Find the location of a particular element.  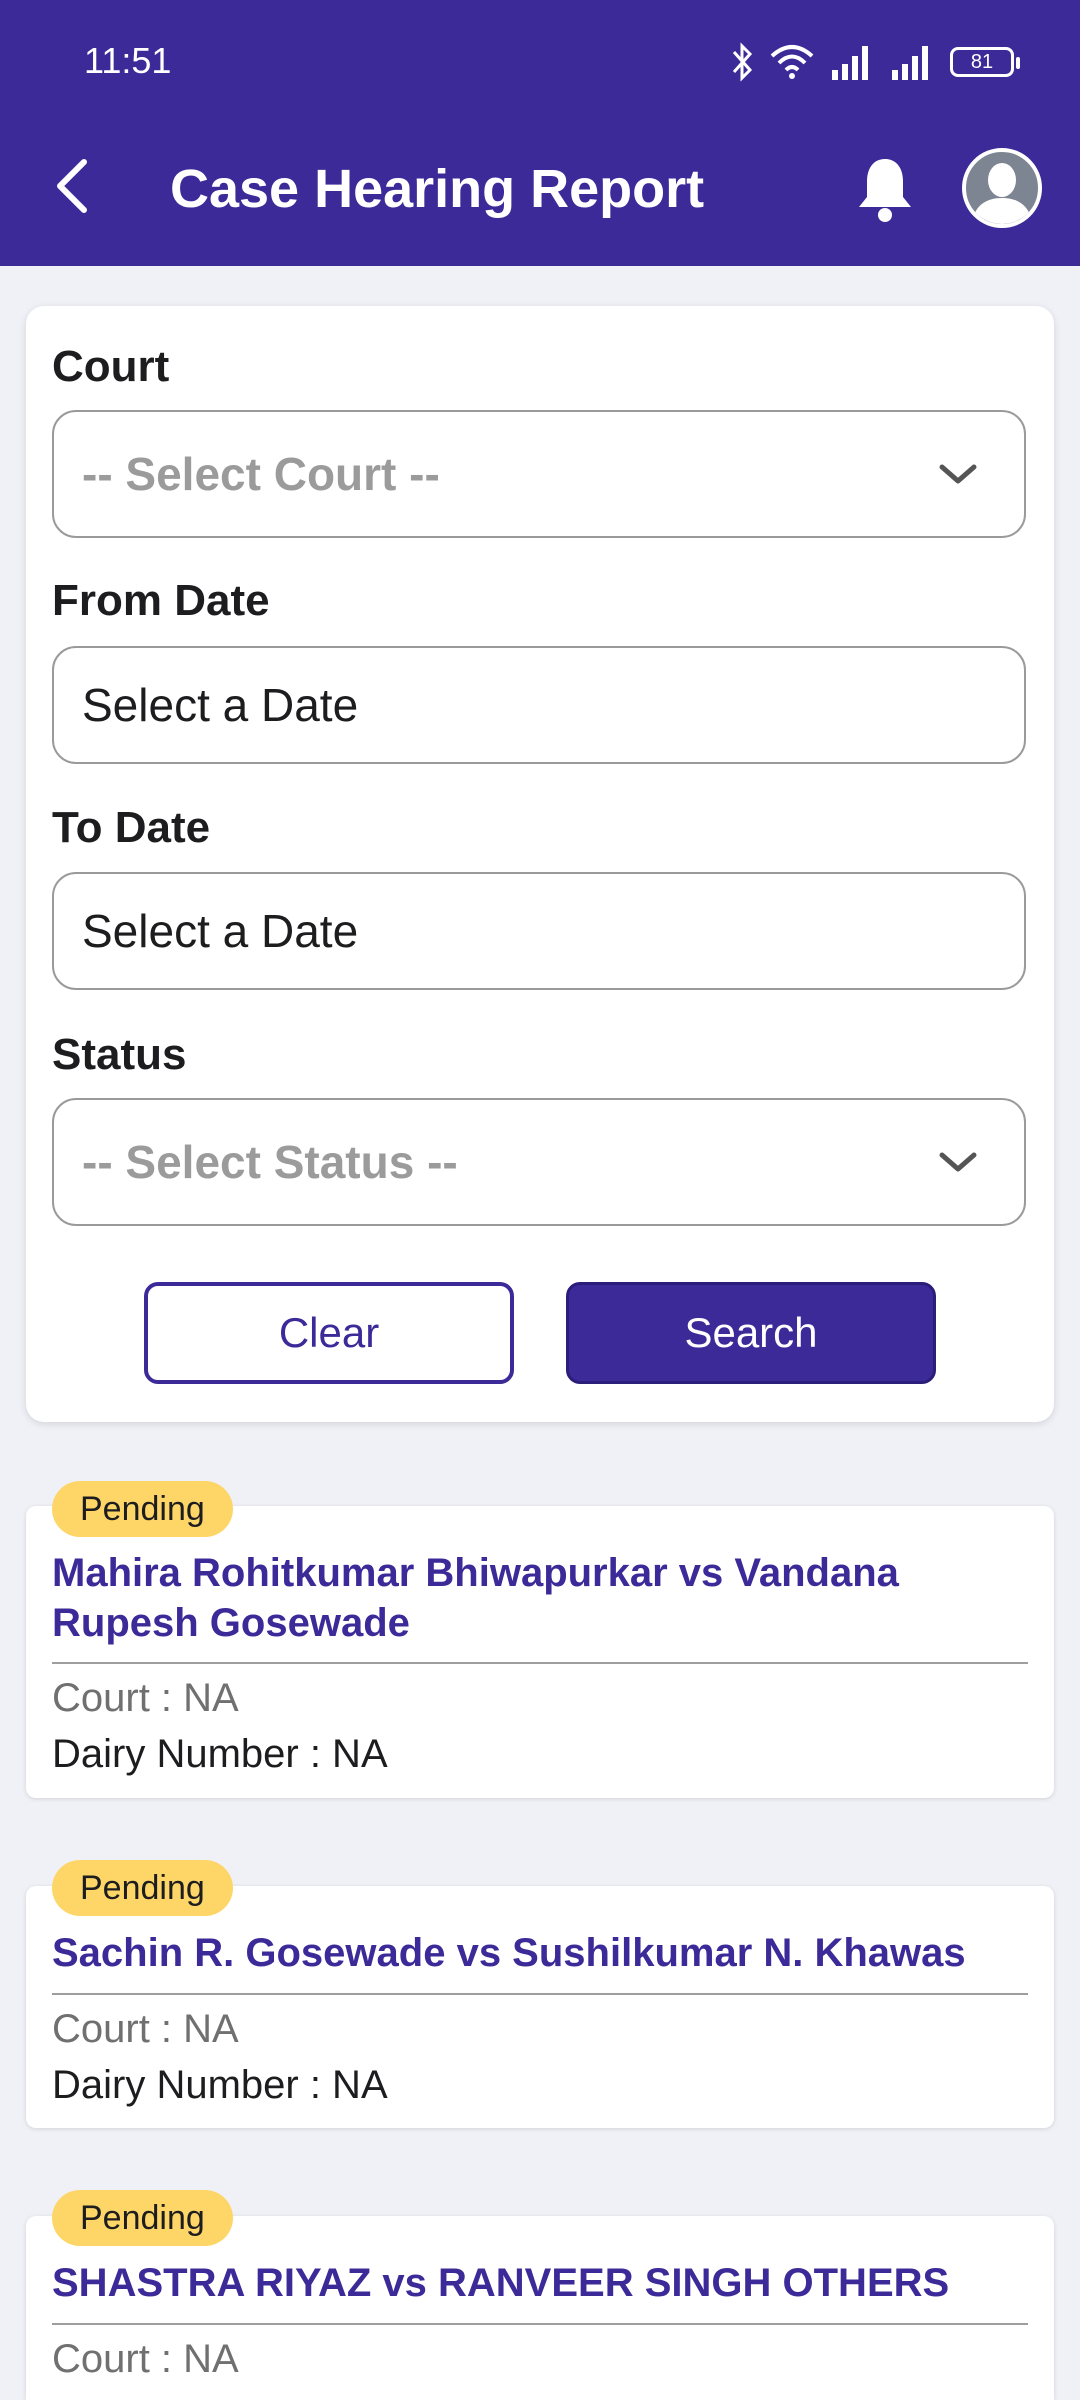

from-date-field: Select a Date is located at coordinates (539, 705).